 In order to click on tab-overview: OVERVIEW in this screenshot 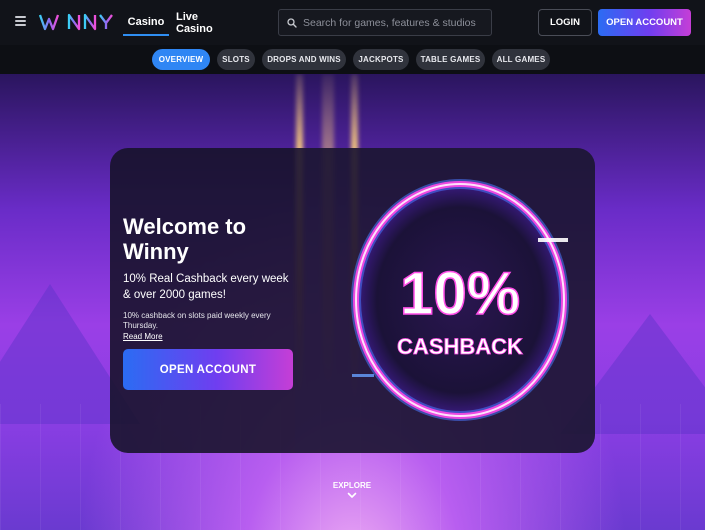, I will do `click(181, 59)`.